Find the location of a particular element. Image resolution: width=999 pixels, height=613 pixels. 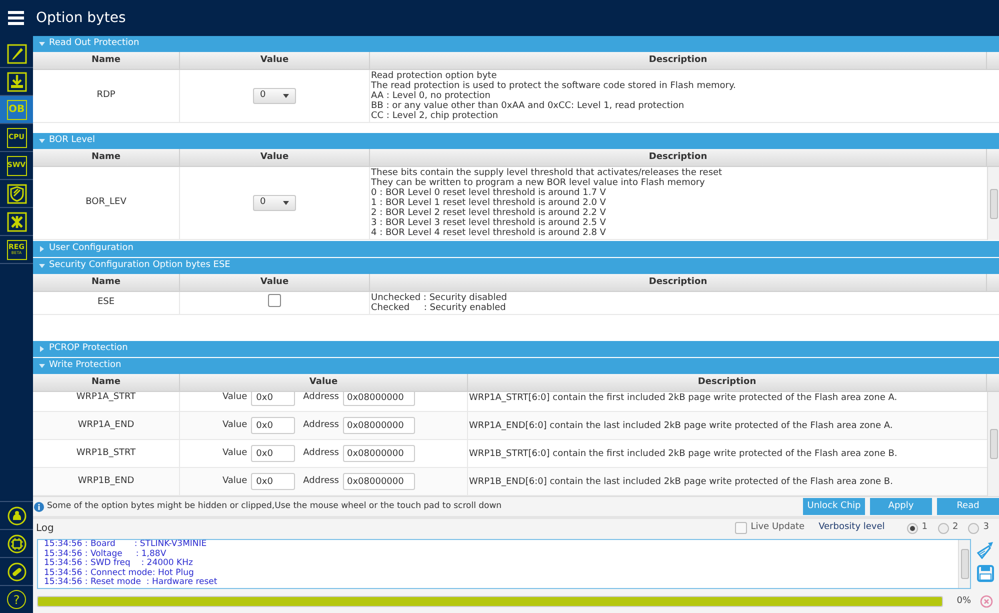

log-line: 15:34:56 : Voltage : 1,88V is located at coordinates (105, 554).